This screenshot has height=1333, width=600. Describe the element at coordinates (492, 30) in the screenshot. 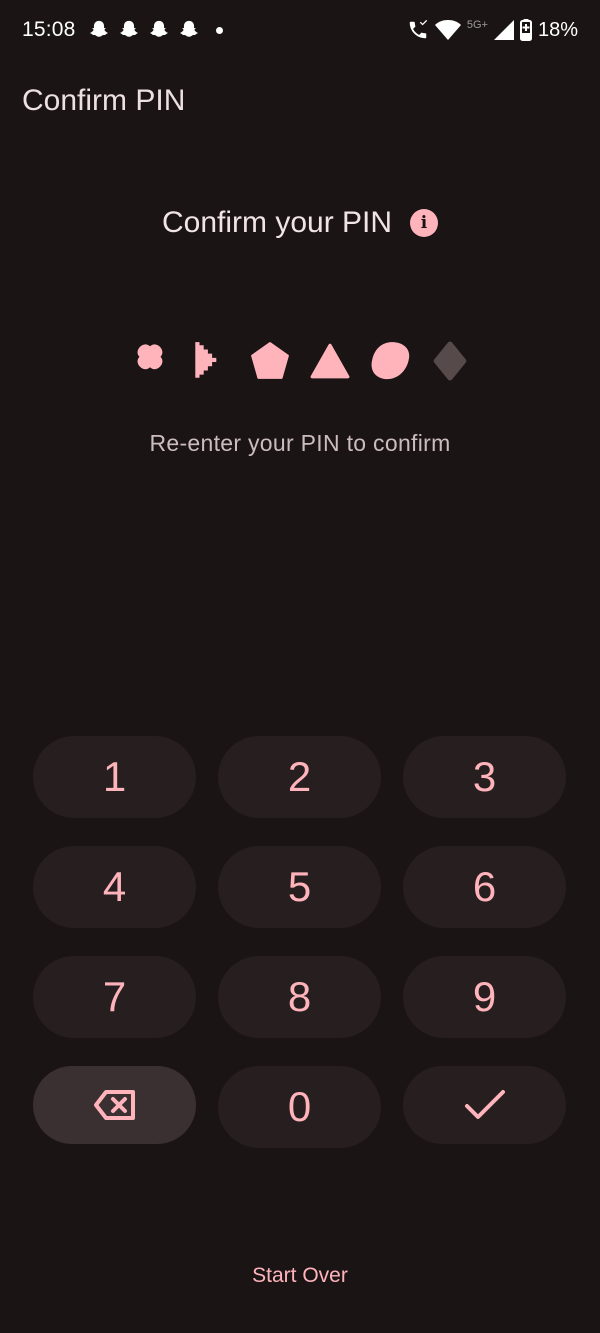

I see `status-right: 5G+ 18%` at that location.